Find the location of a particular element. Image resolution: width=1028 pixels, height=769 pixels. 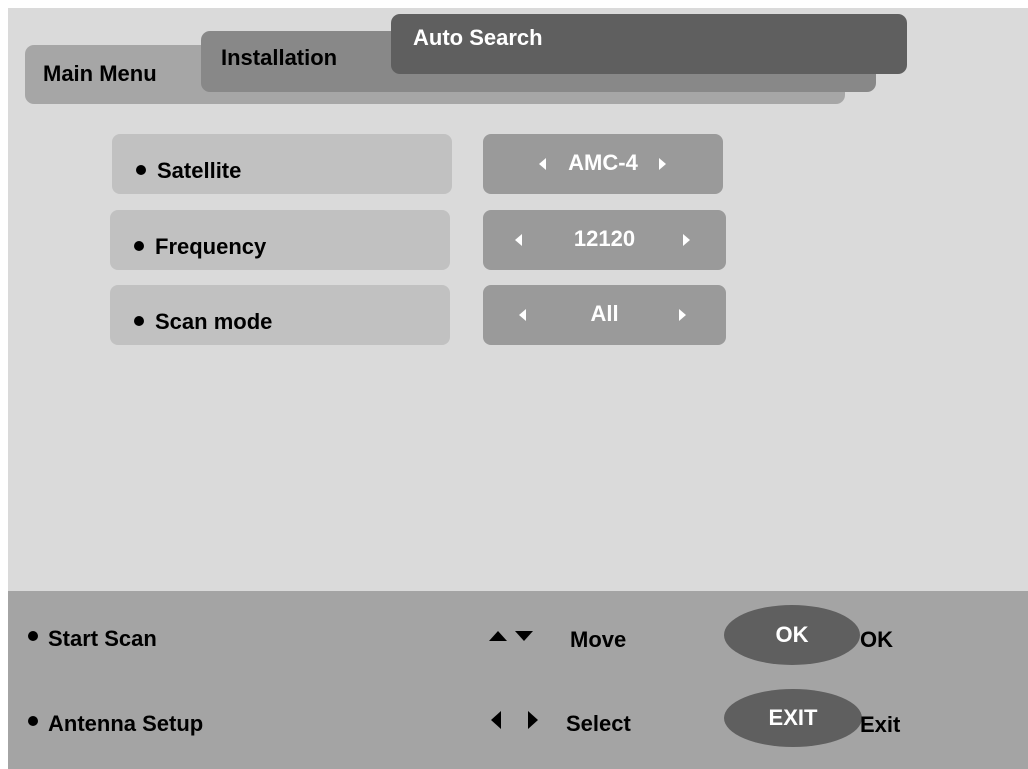

scan-mode-value: All is located at coordinates (604, 313).